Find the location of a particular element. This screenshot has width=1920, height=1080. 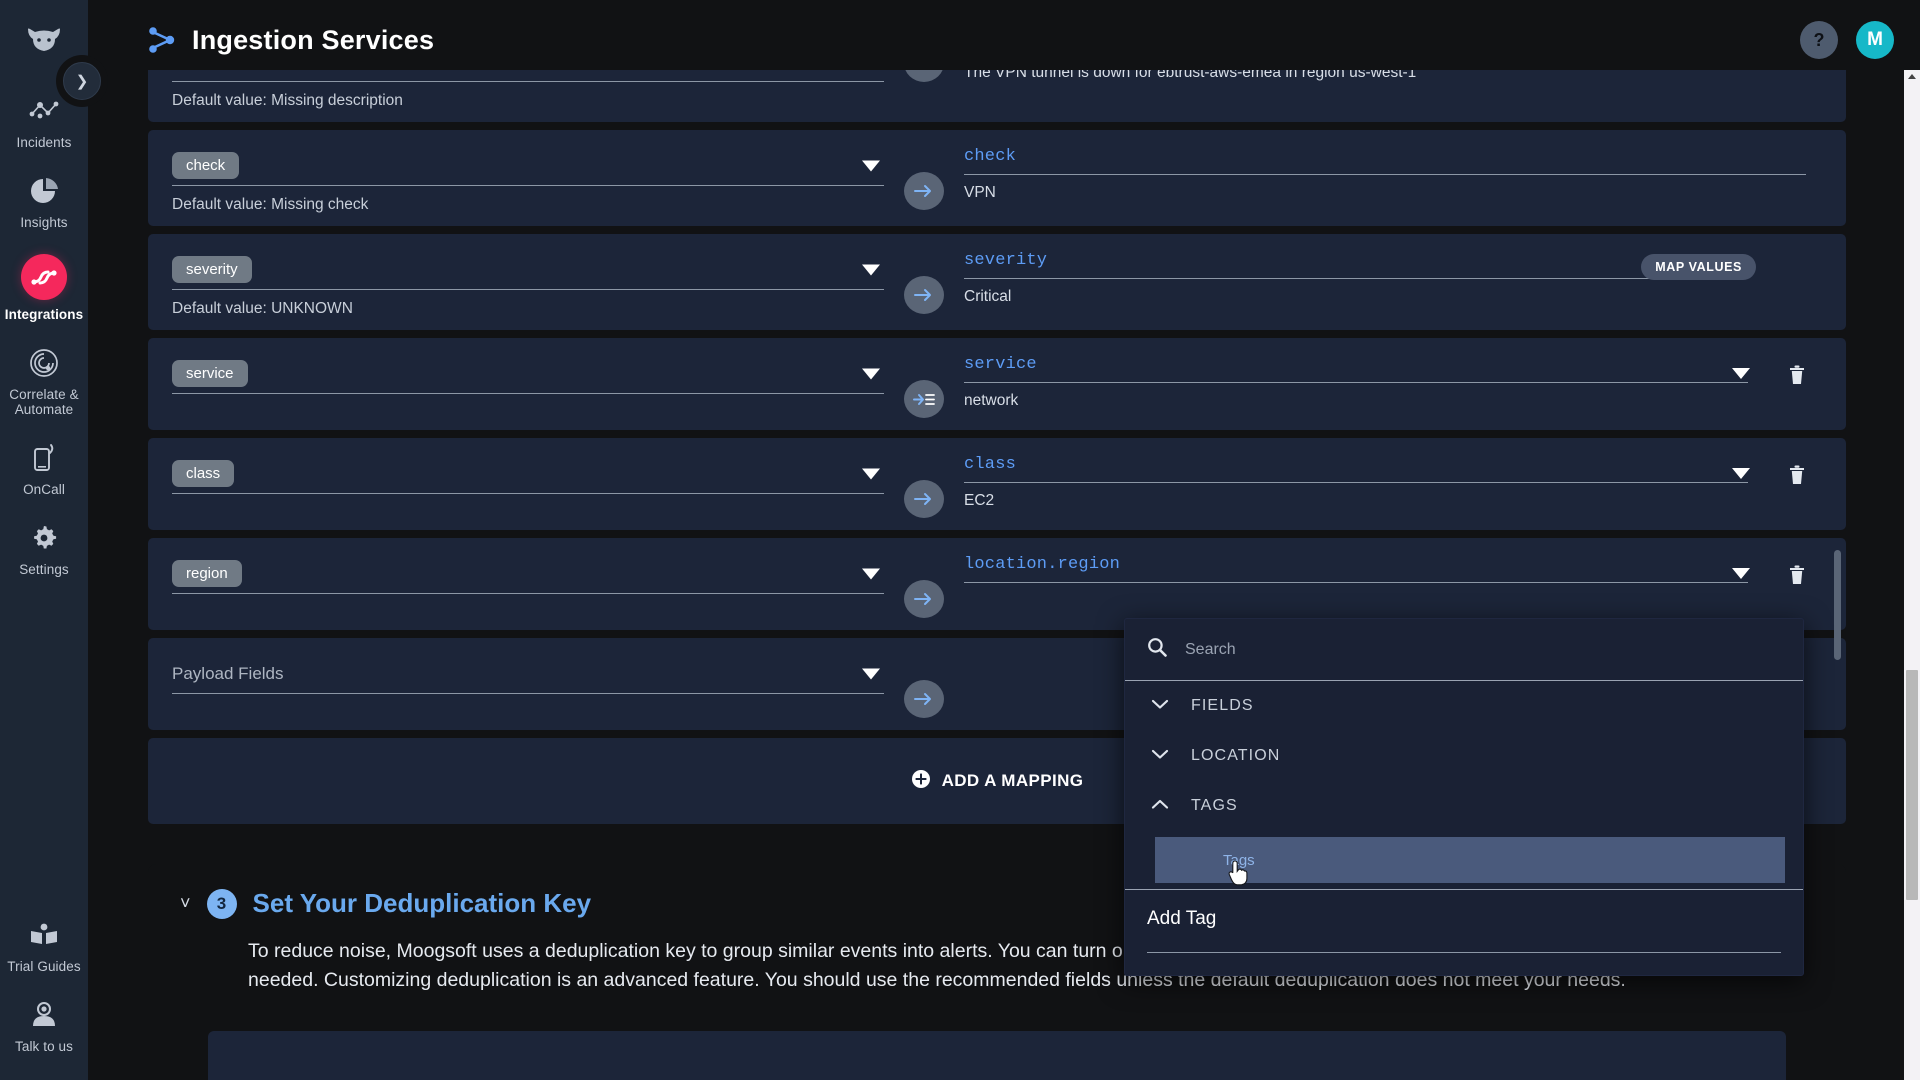

dropdown-option-label: Tags is located at coordinates (1239, 860).